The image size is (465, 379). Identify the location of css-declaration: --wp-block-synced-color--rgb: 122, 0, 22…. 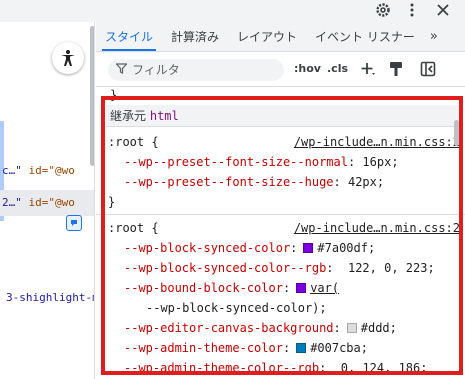
(284, 268).